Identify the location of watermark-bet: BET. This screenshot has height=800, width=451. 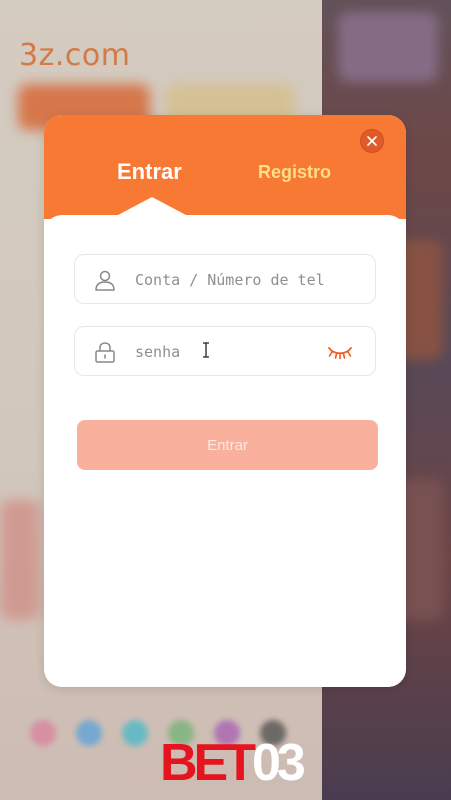
(208, 763).